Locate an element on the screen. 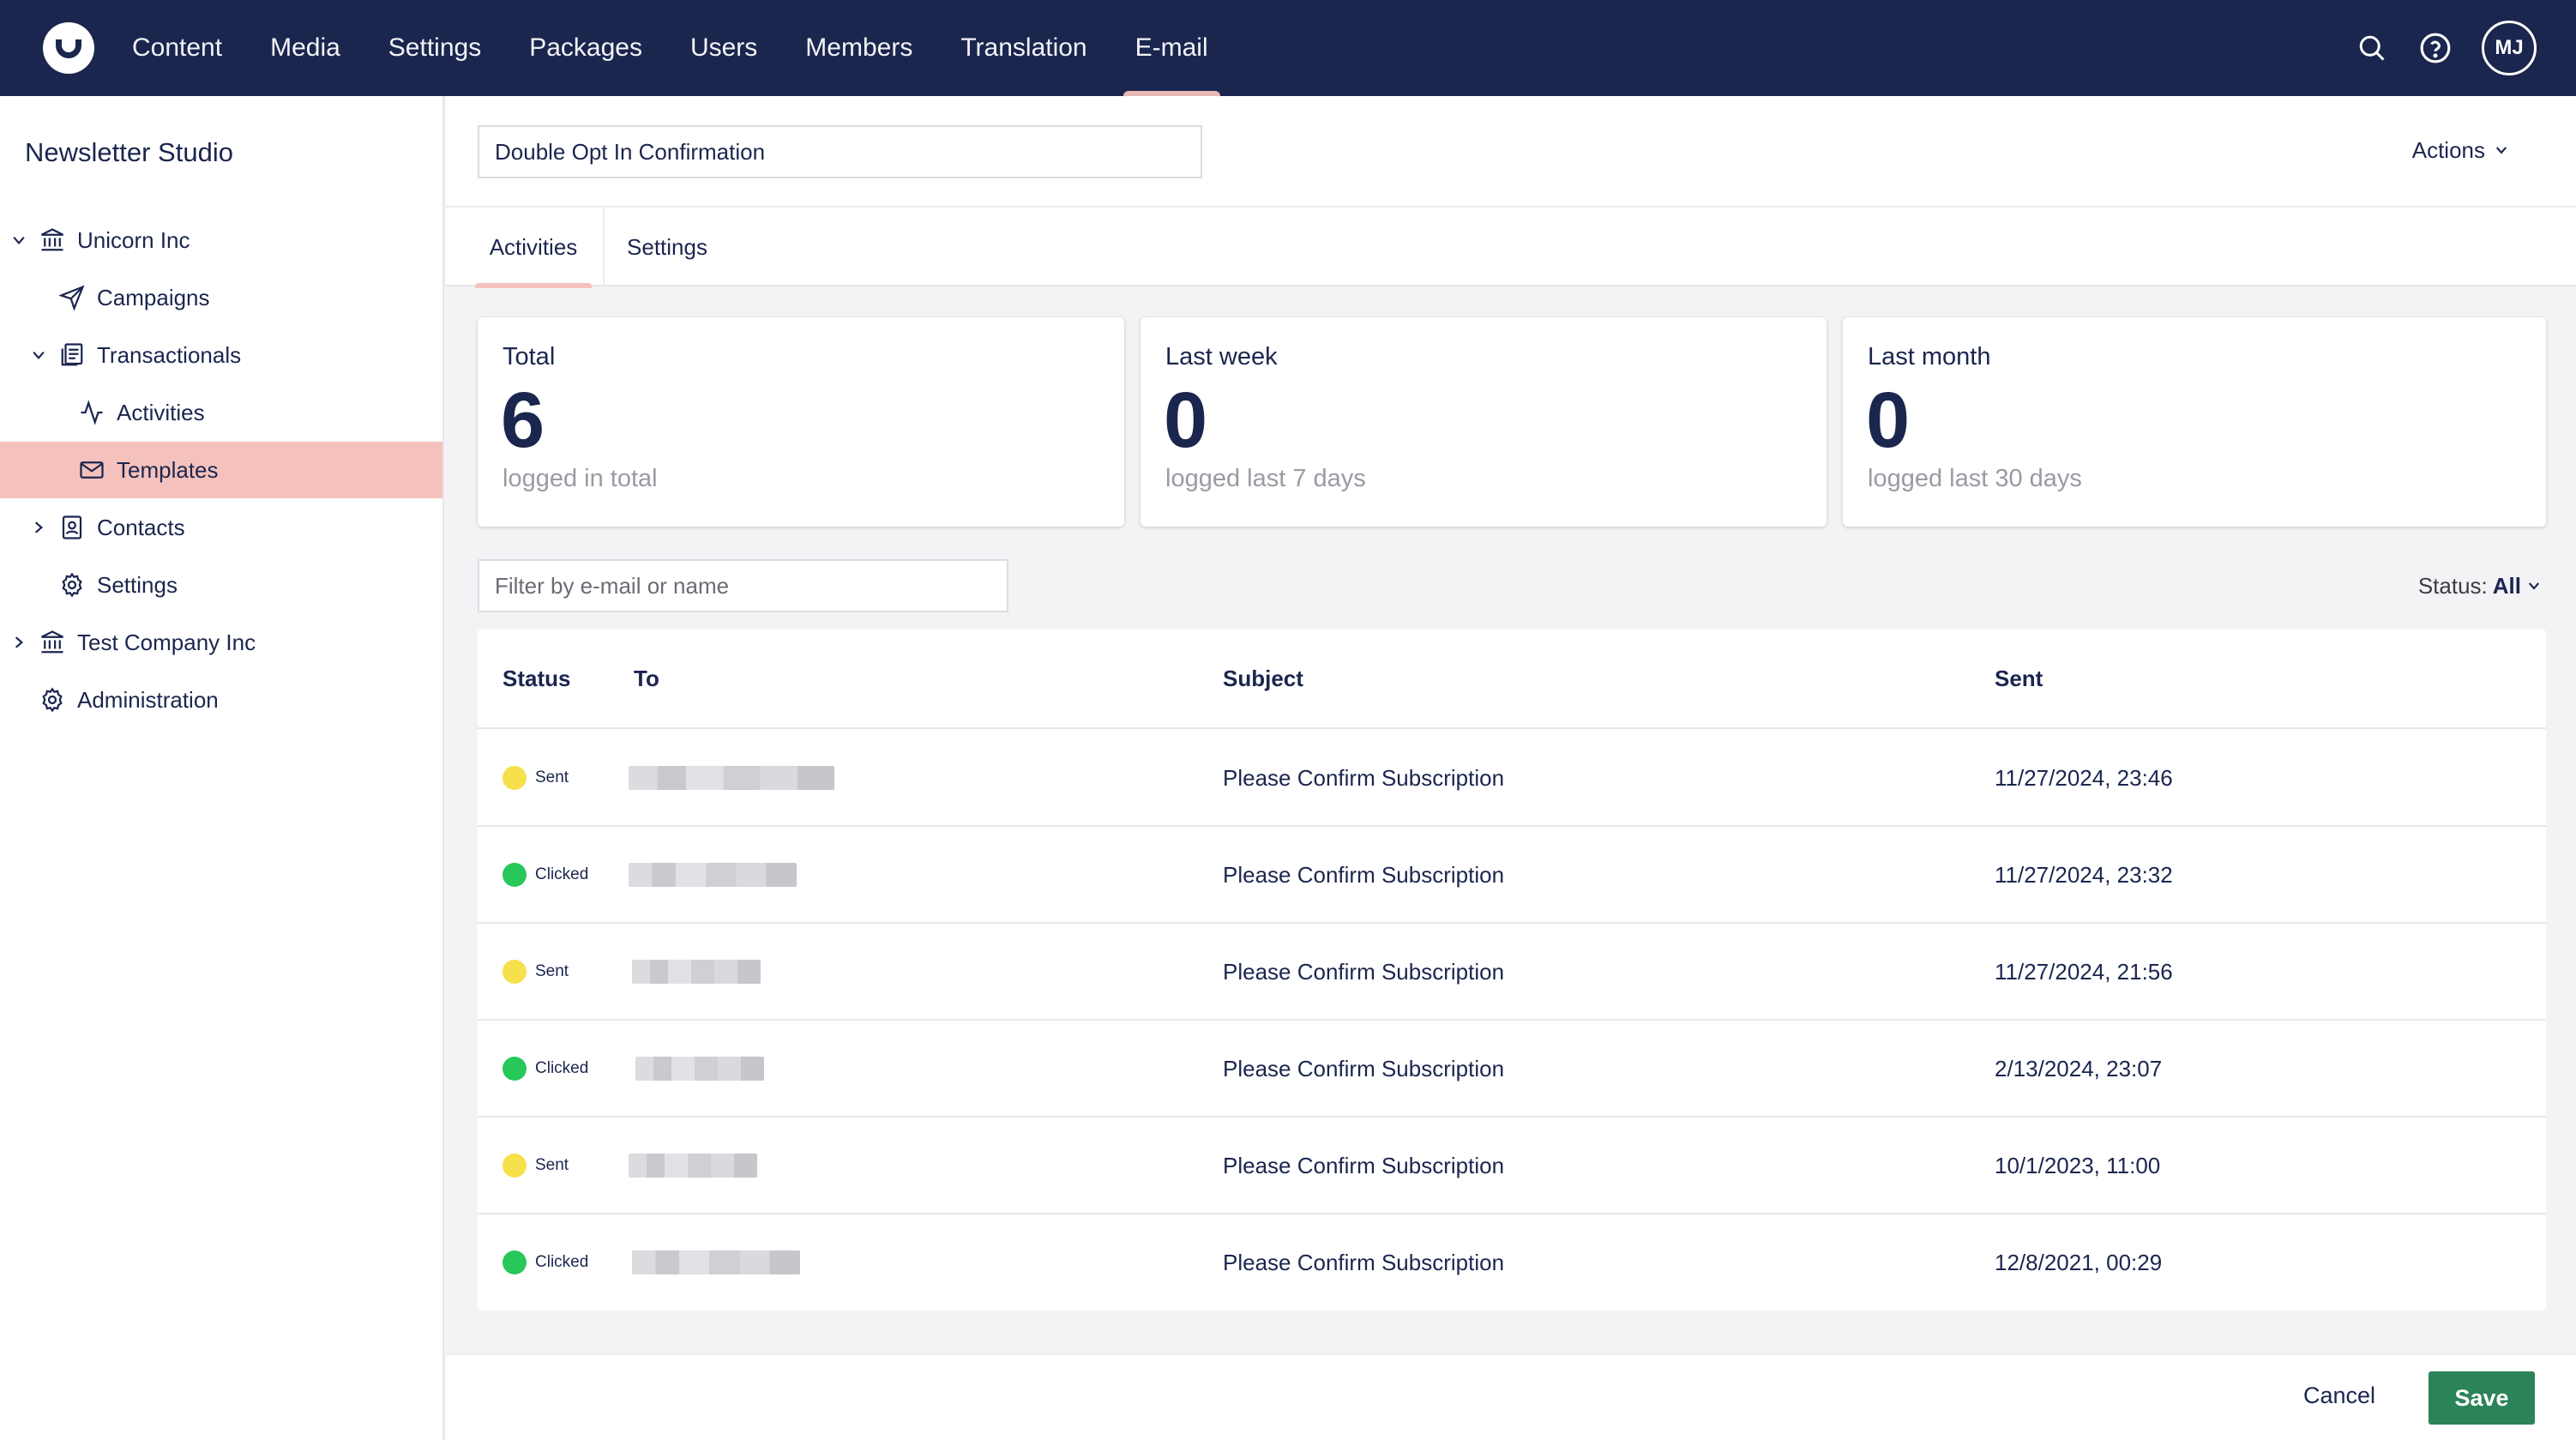 The height and width of the screenshot is (1440, 2576). column-header-subject: Subject is located at coordinates (1263, 678).